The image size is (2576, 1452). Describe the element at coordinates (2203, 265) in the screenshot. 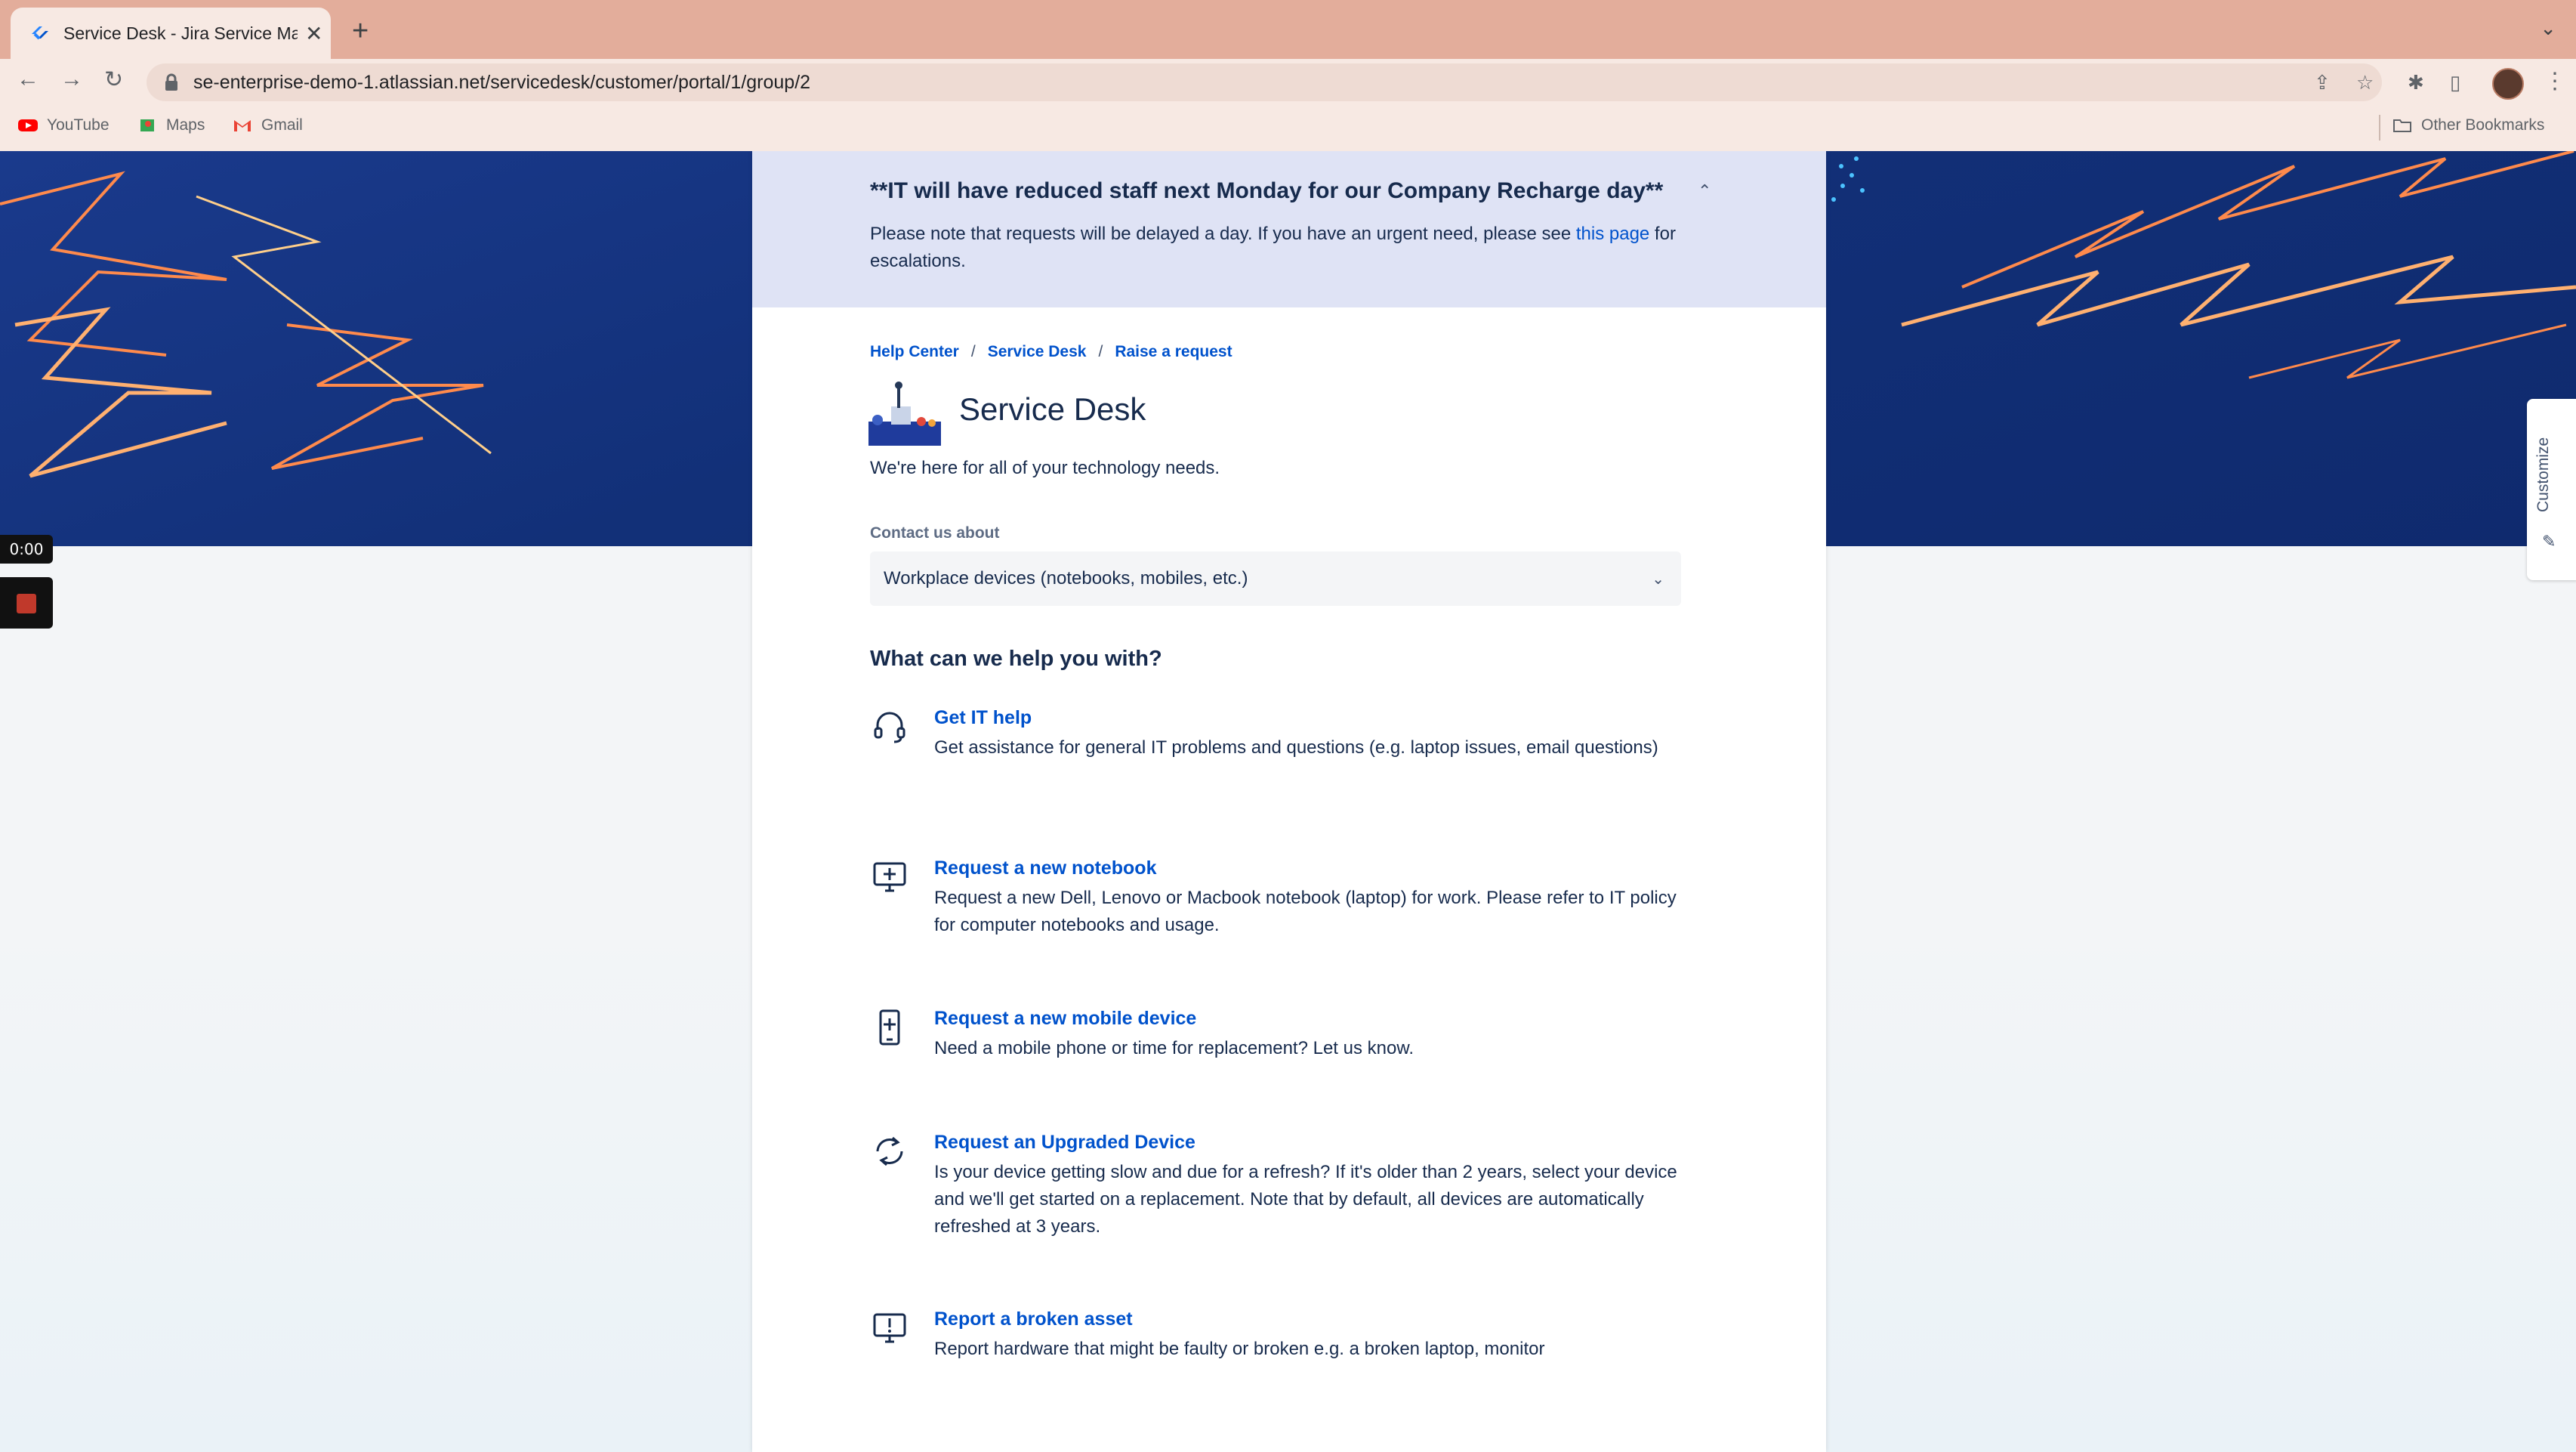

I see `lightning-bolt-graphic-right` at that location.